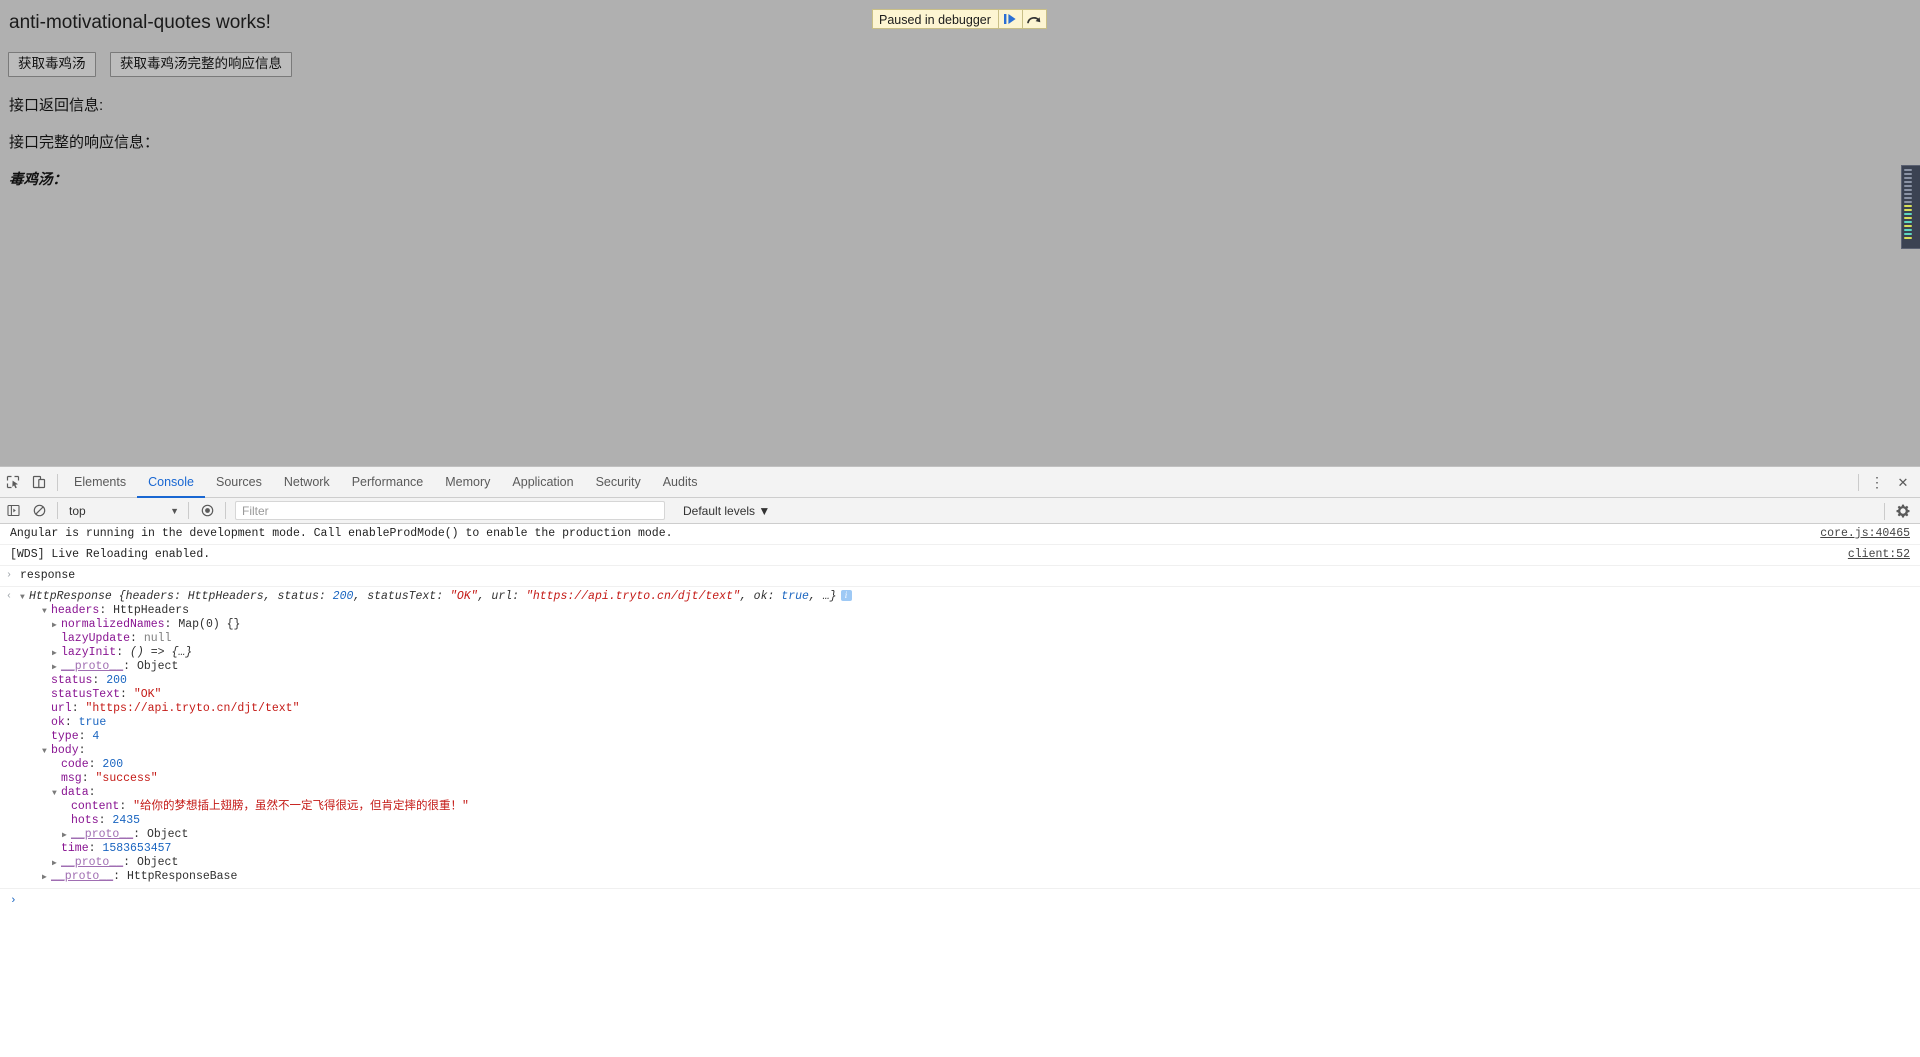  What do you see at coordinates (307, 482) in the screenshot?
I see `tab-network: Network` at bounding box center [307, 482].